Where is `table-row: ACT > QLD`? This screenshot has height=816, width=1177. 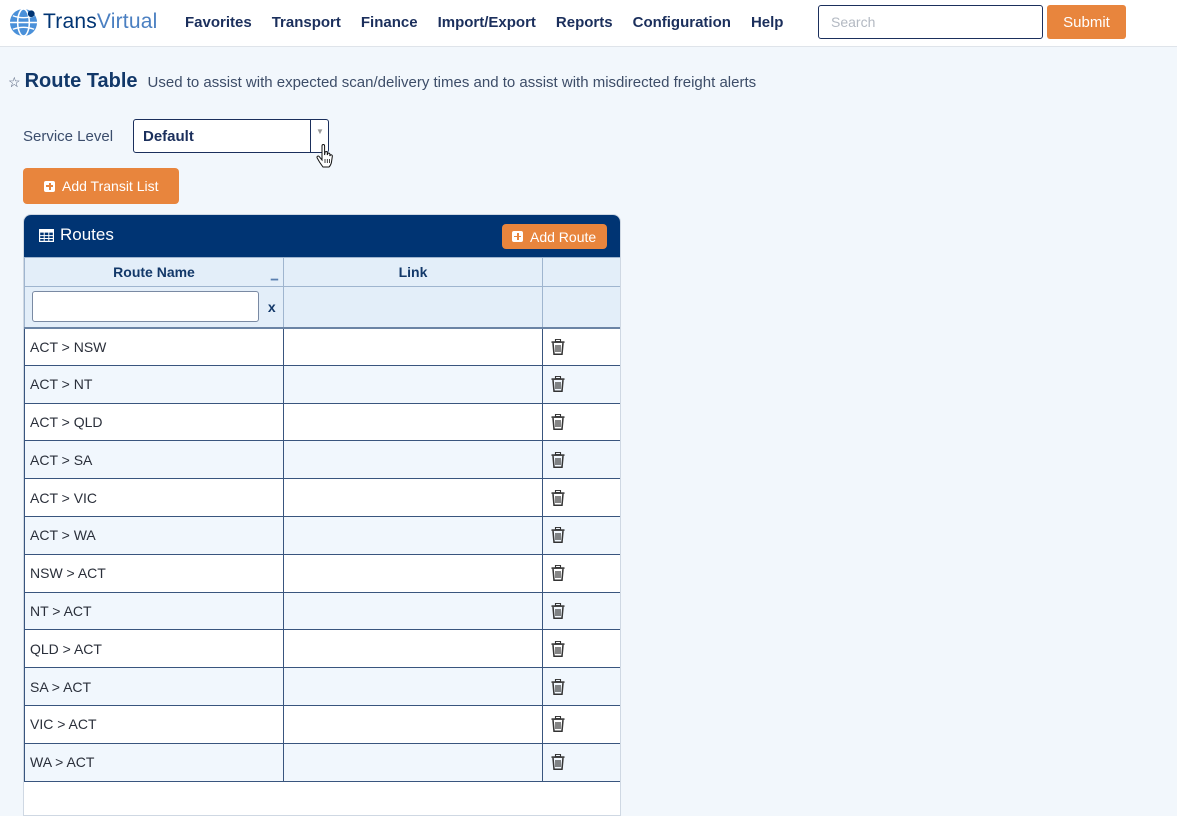 table-row: ACT > QLD is located at coordinates (322, 422).